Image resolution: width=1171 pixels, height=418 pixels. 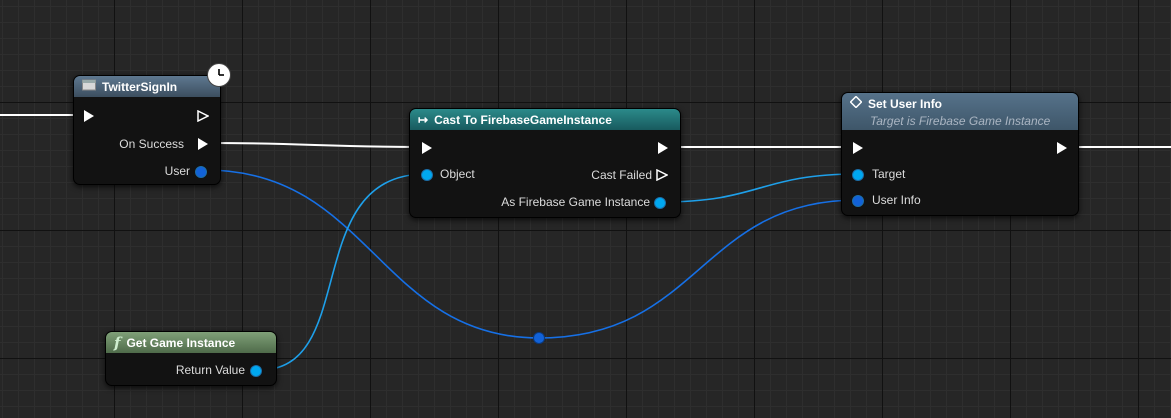 What do you see at coordinates (181, 342) in the screenshot?
I see `get-game-instance-title: Get Game Instance` at bounding box center [181, 342].